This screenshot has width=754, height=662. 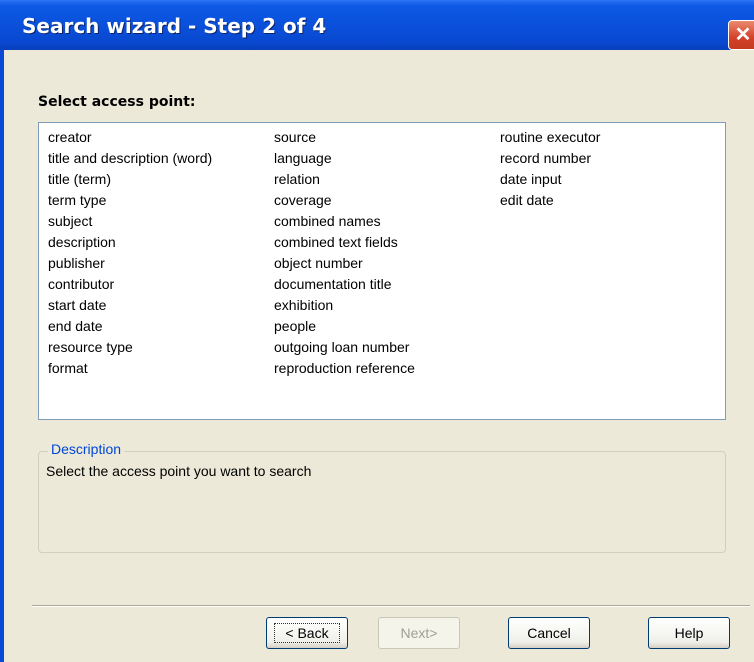 What do you see at coordinates (344, 305) in the screenshot?
I see `list-item-exhibition: exhibition` at bounding box center [344, 305].